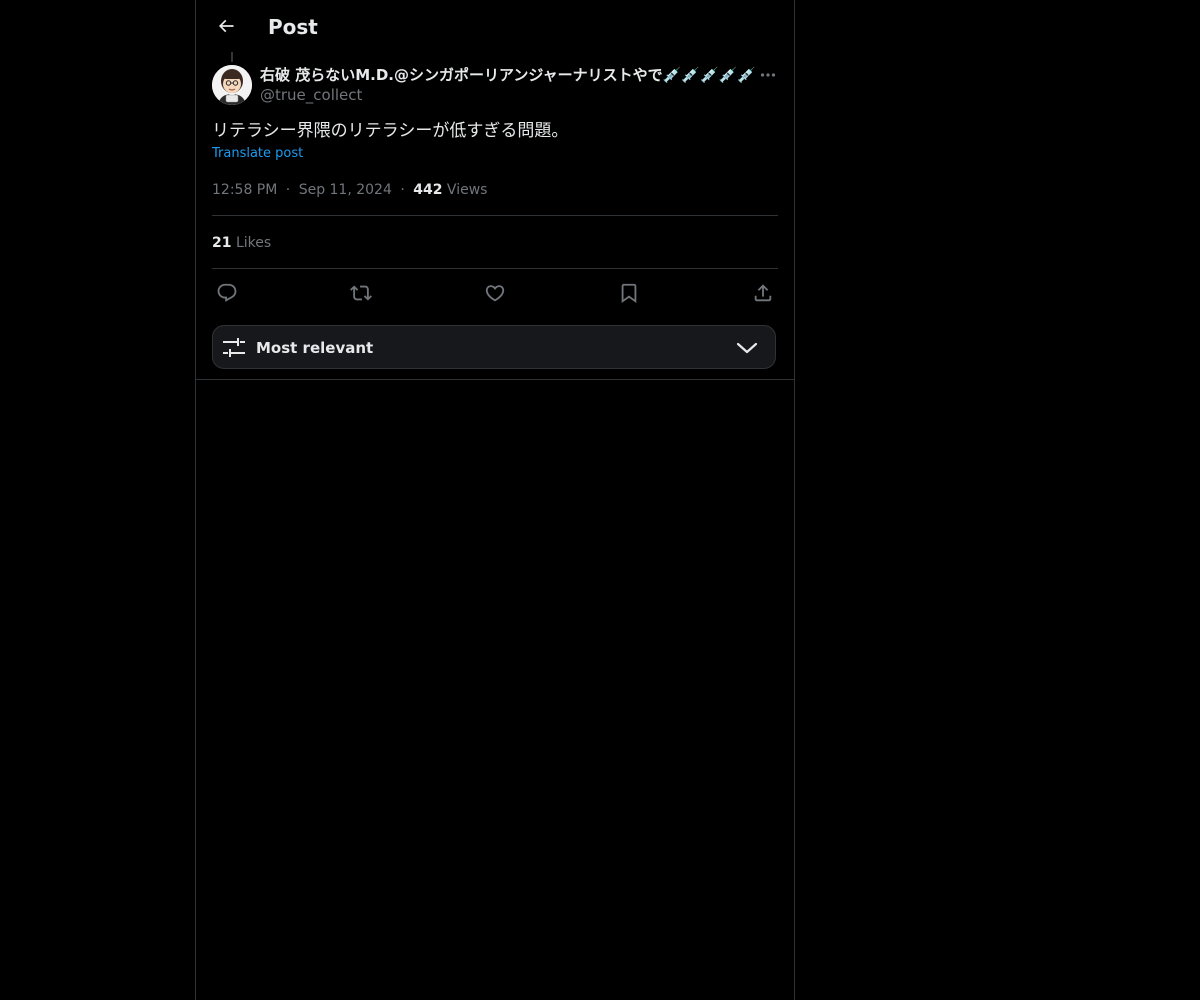 This screenshot has width=1200, height=1000. I want to click on more-options-button, so click(768, 75).